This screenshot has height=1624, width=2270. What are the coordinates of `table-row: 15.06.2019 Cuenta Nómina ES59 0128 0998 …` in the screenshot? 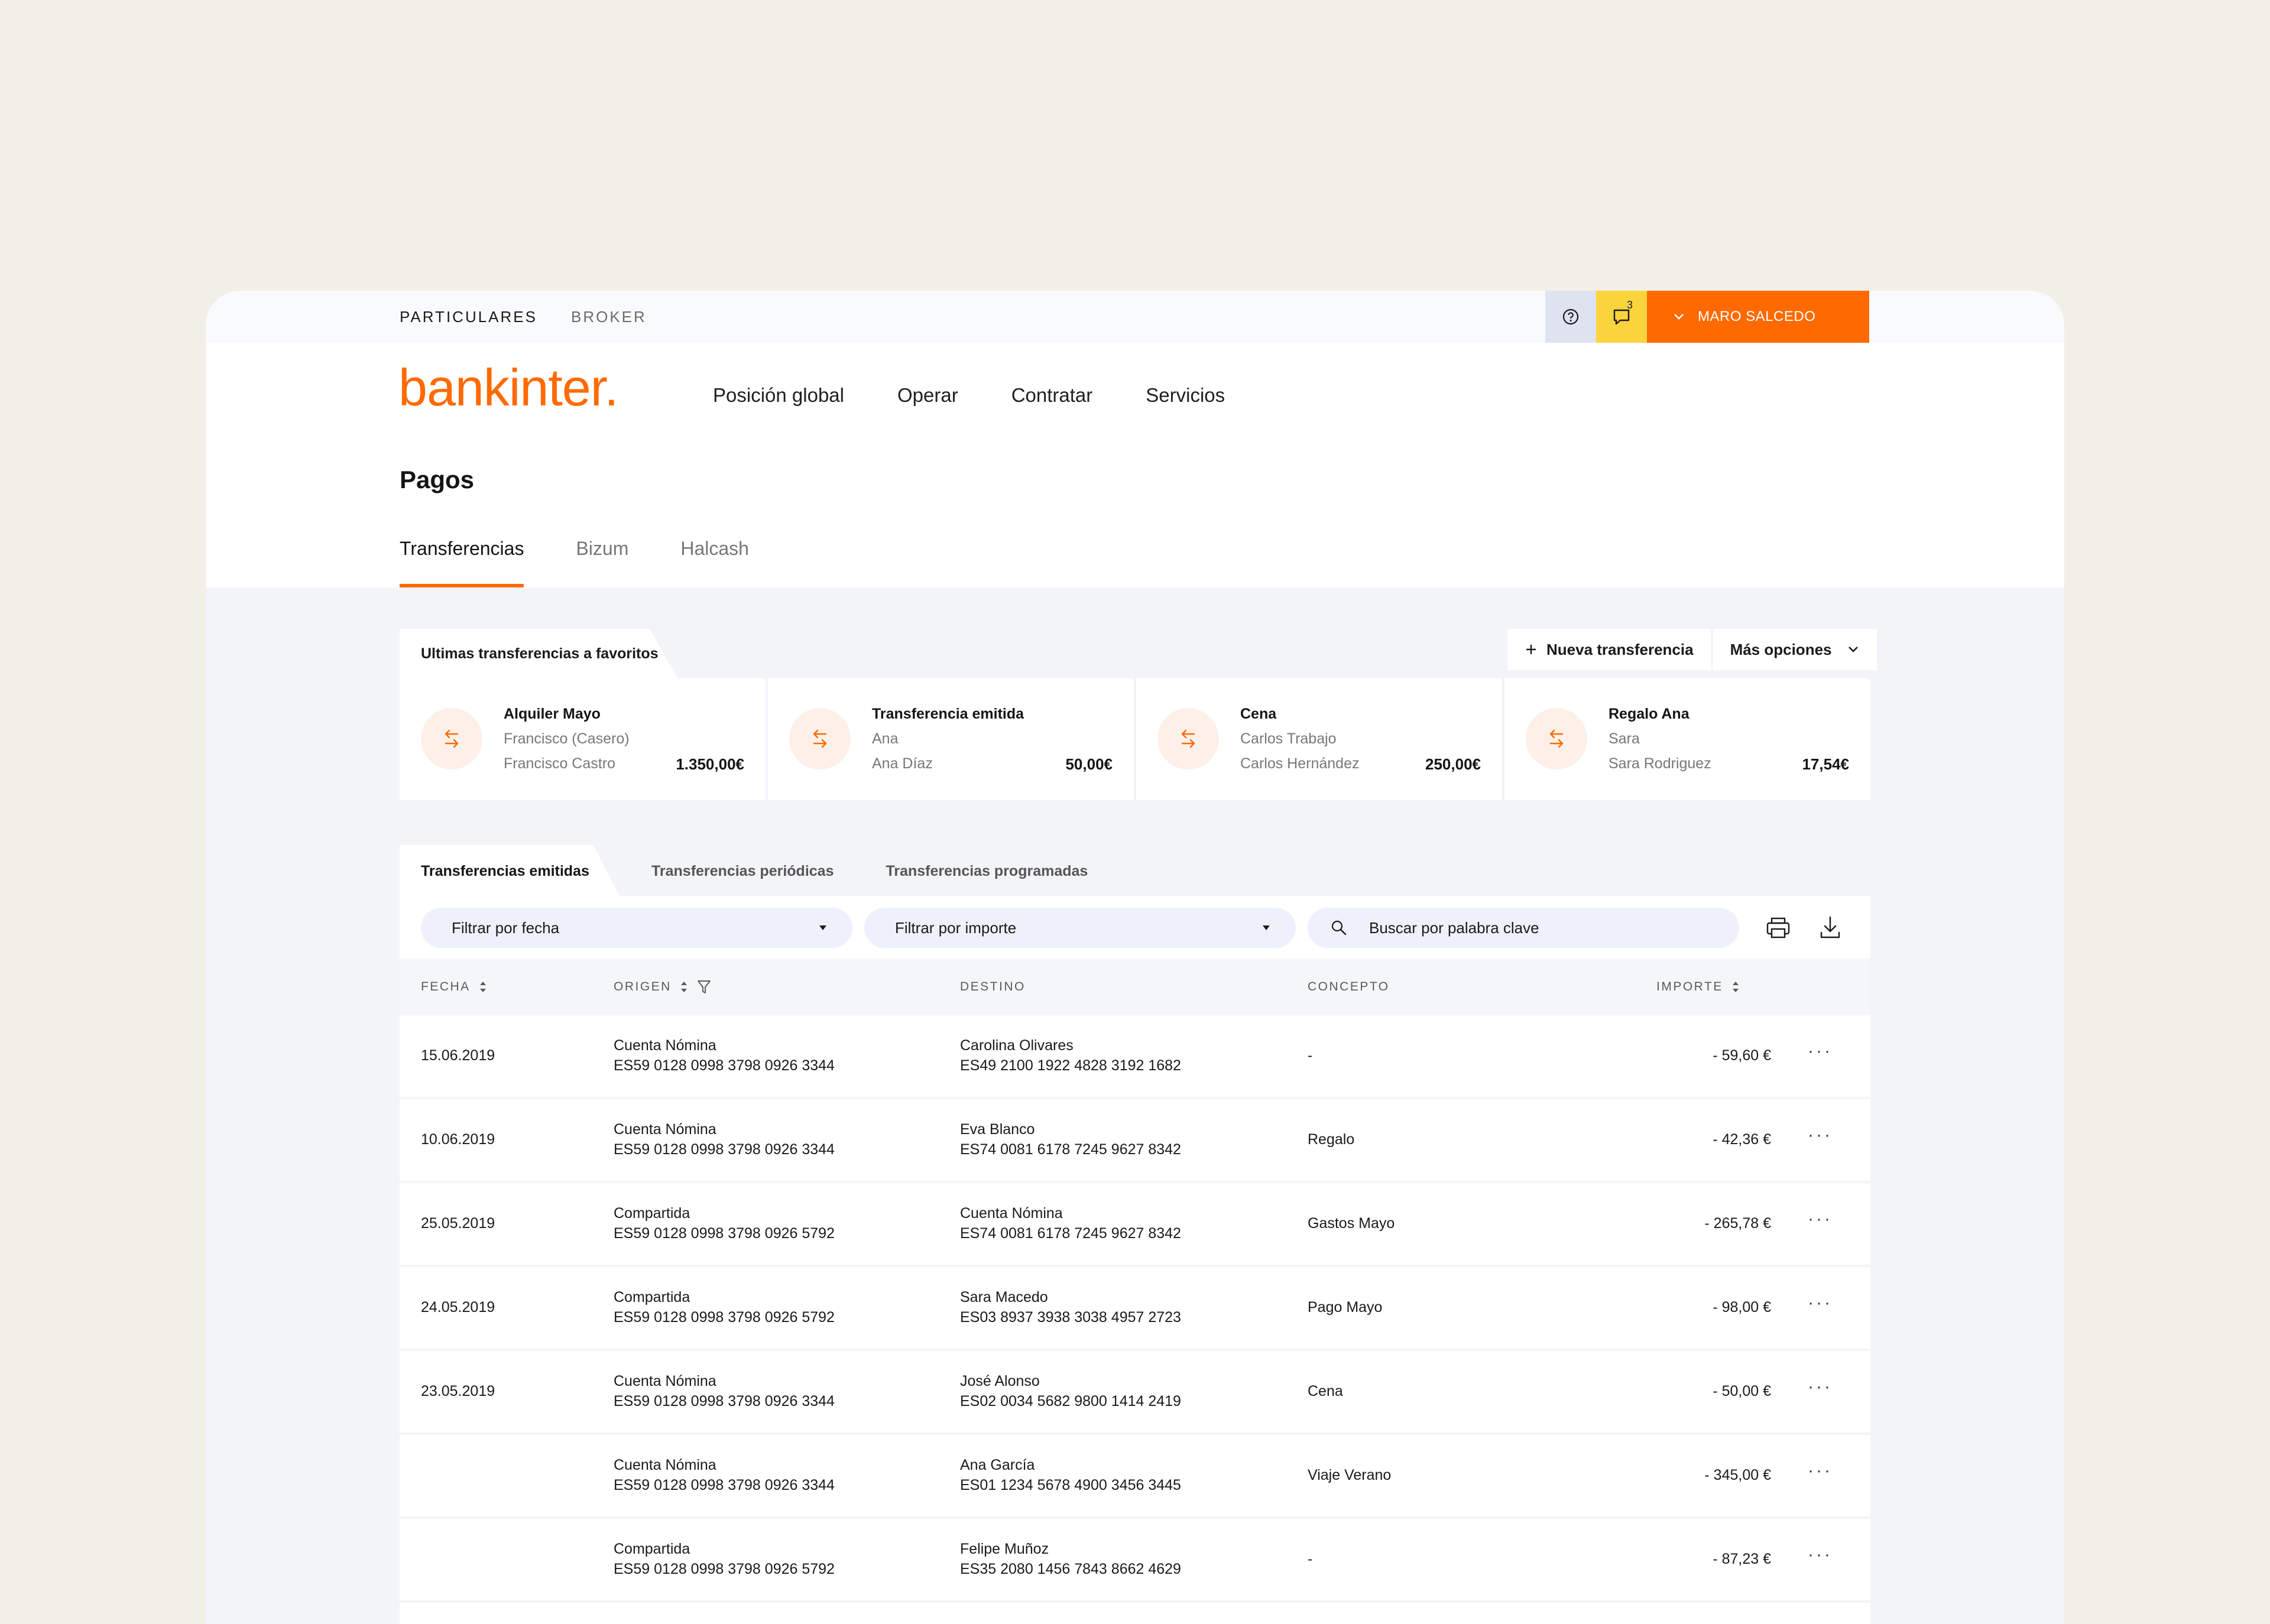 It's located at (1135, 1056).